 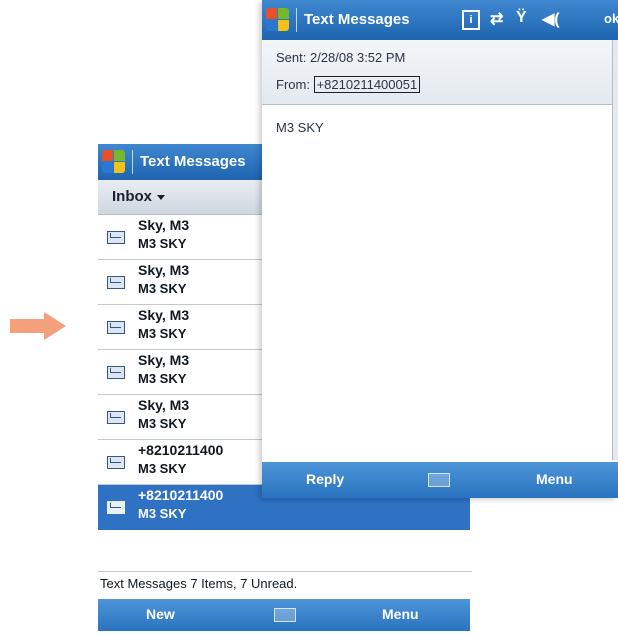 I want to click on speaker-icon: ◀(, so click(x=551, y=19).